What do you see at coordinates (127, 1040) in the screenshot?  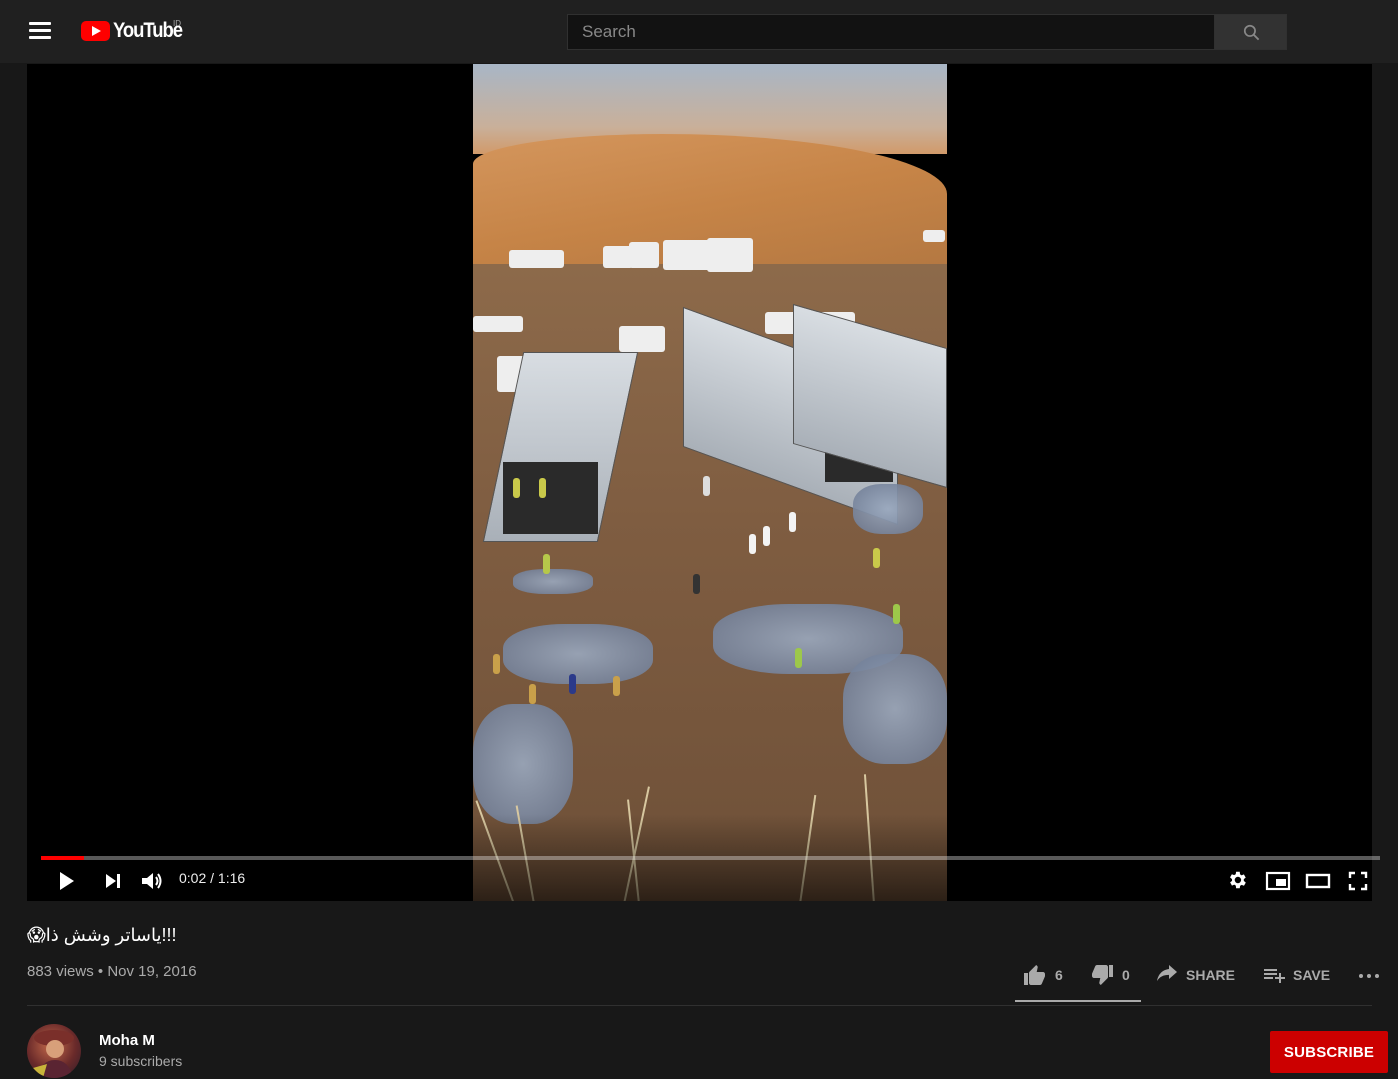 I see `channel-name: Moha M` at bounding box center [127, 1040].